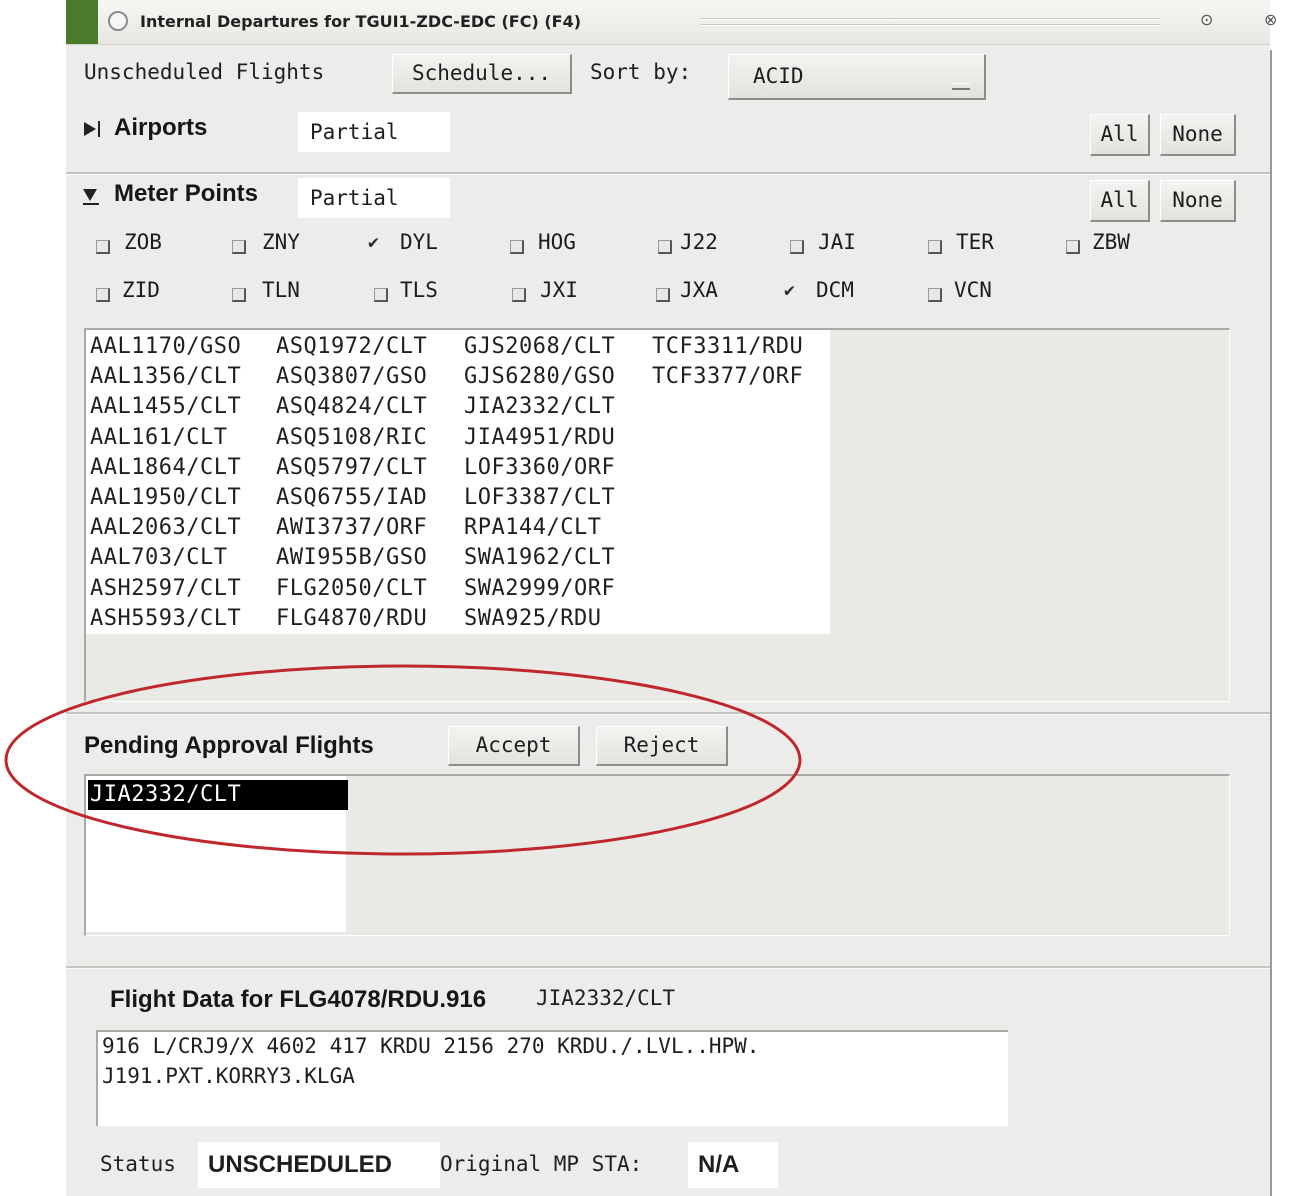 Image resolution: width=1290 pixels, height=1196 pixels. Describe the element at coordinates (165, 619) in the screenshot. I see `list-item: ASH5593/CLT` at that location.